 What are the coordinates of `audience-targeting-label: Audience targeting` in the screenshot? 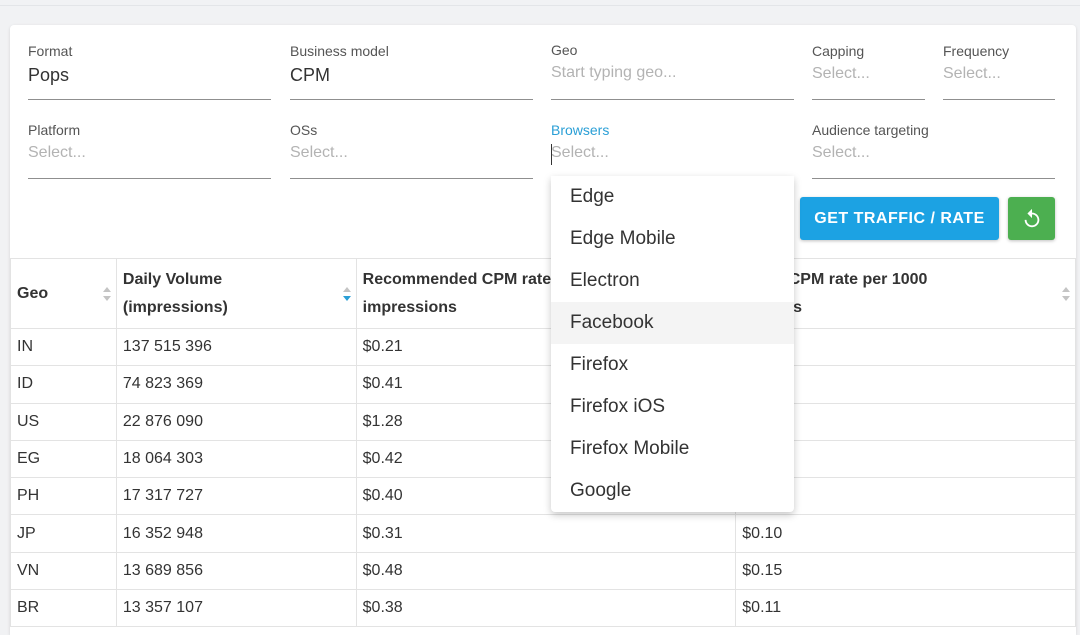 It's located at (870, 130).